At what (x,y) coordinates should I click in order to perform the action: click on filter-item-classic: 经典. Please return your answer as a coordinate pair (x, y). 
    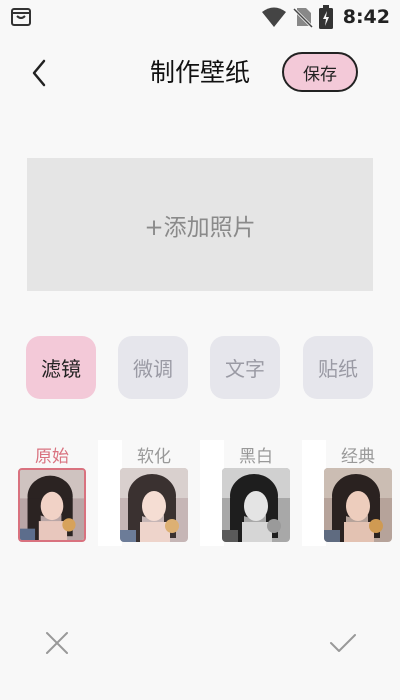
    Looking at the image, I should click on (358, 493).